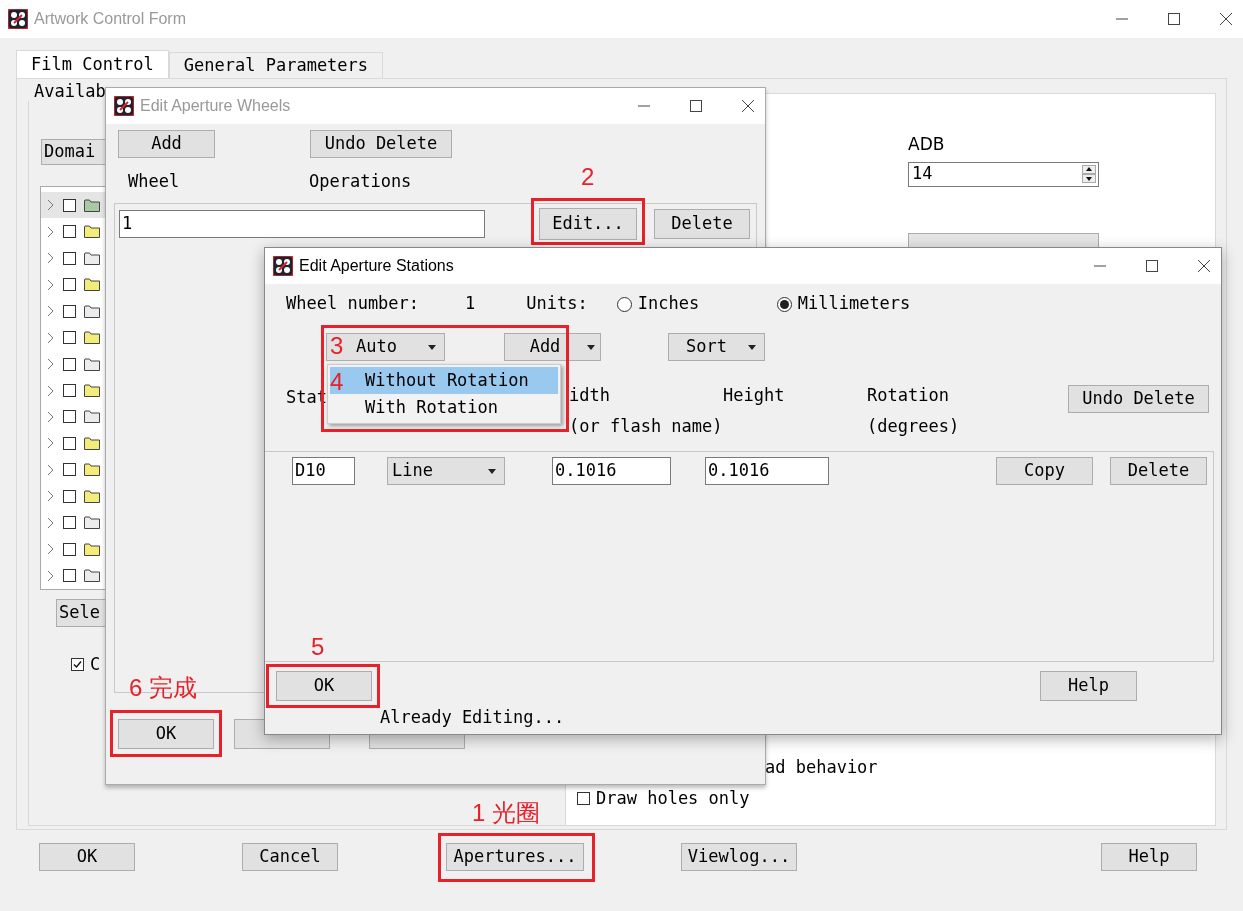  I want to click on annotation-label: 1 光圈, so click(506, 813).